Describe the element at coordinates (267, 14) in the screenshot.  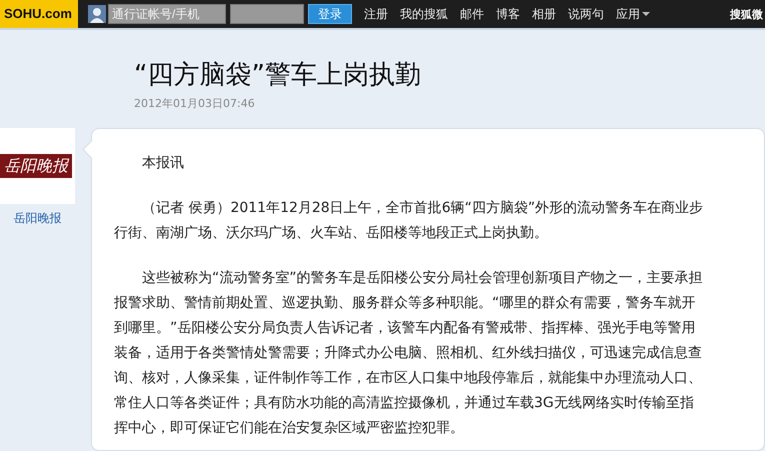
I see `password-field` at that location.